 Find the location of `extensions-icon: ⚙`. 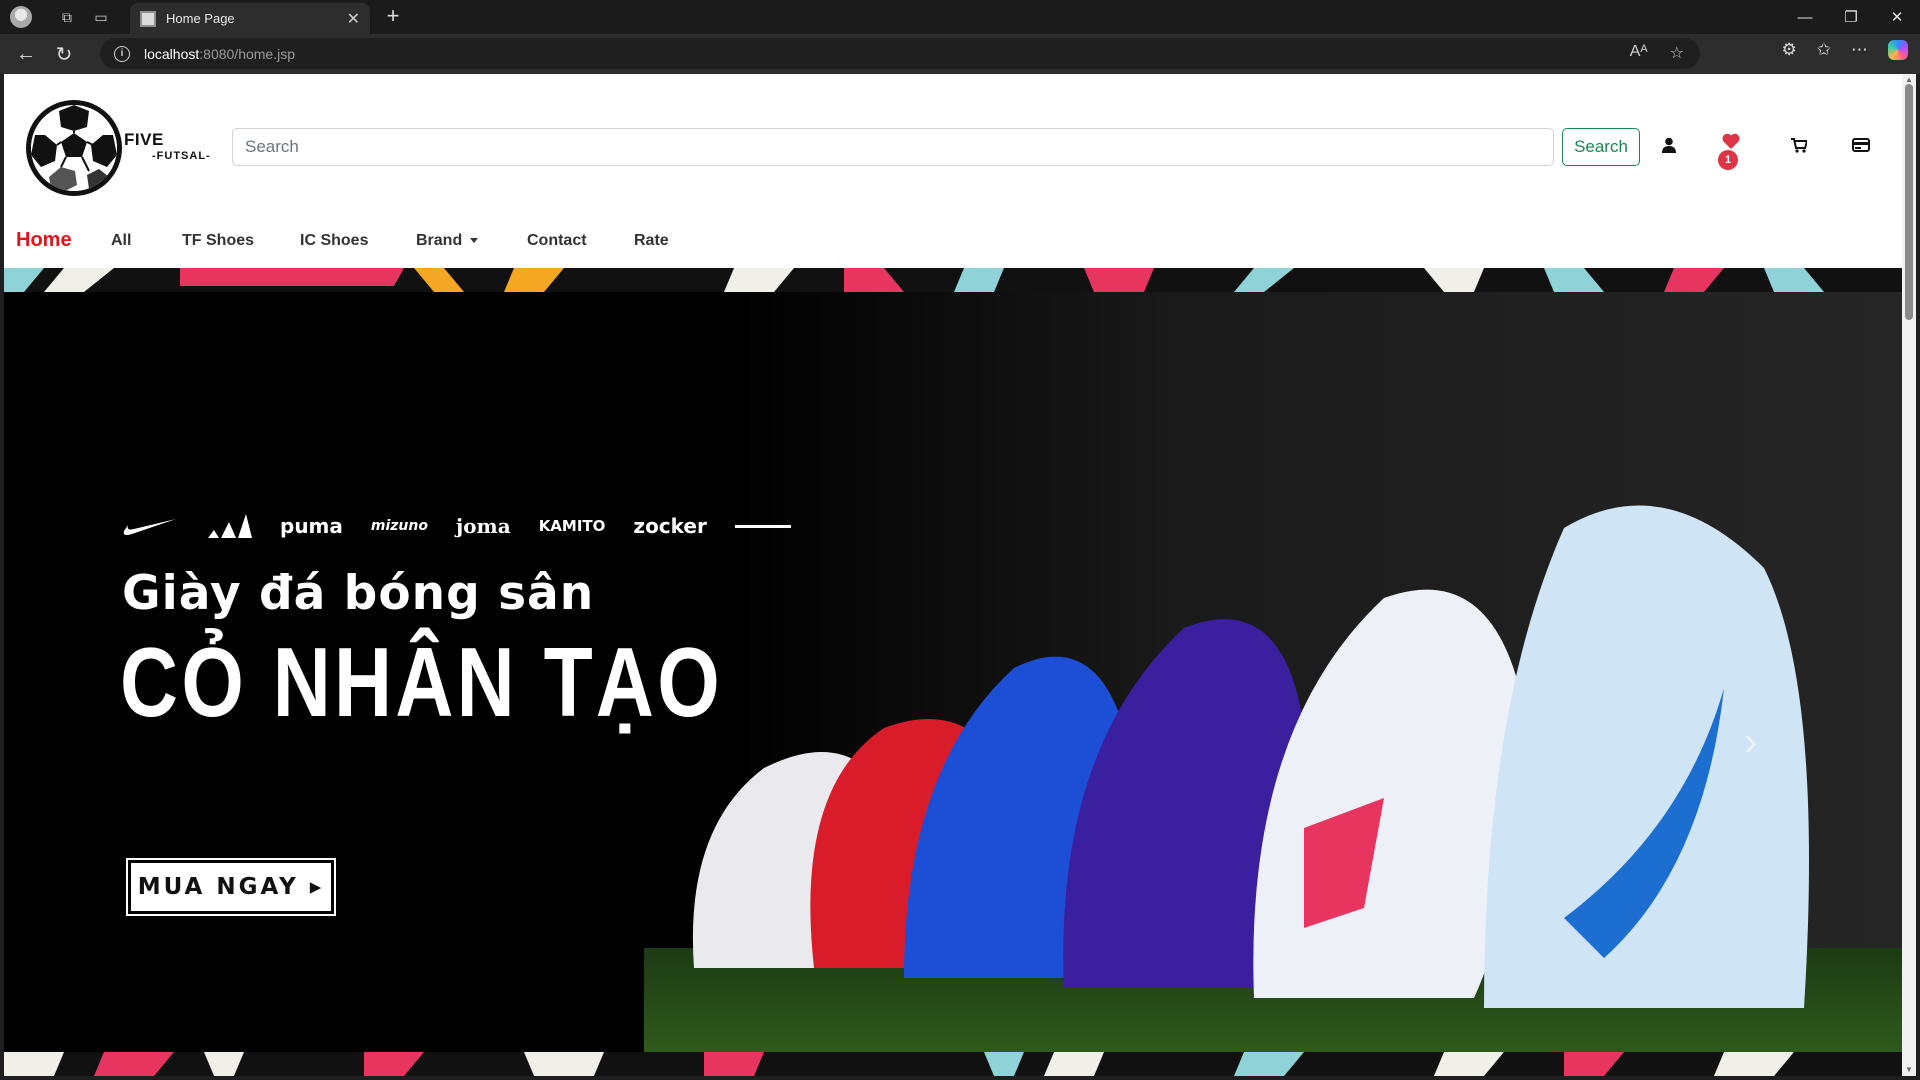

extensions-icon: ⚙ is located at coordinates (1789, 50).